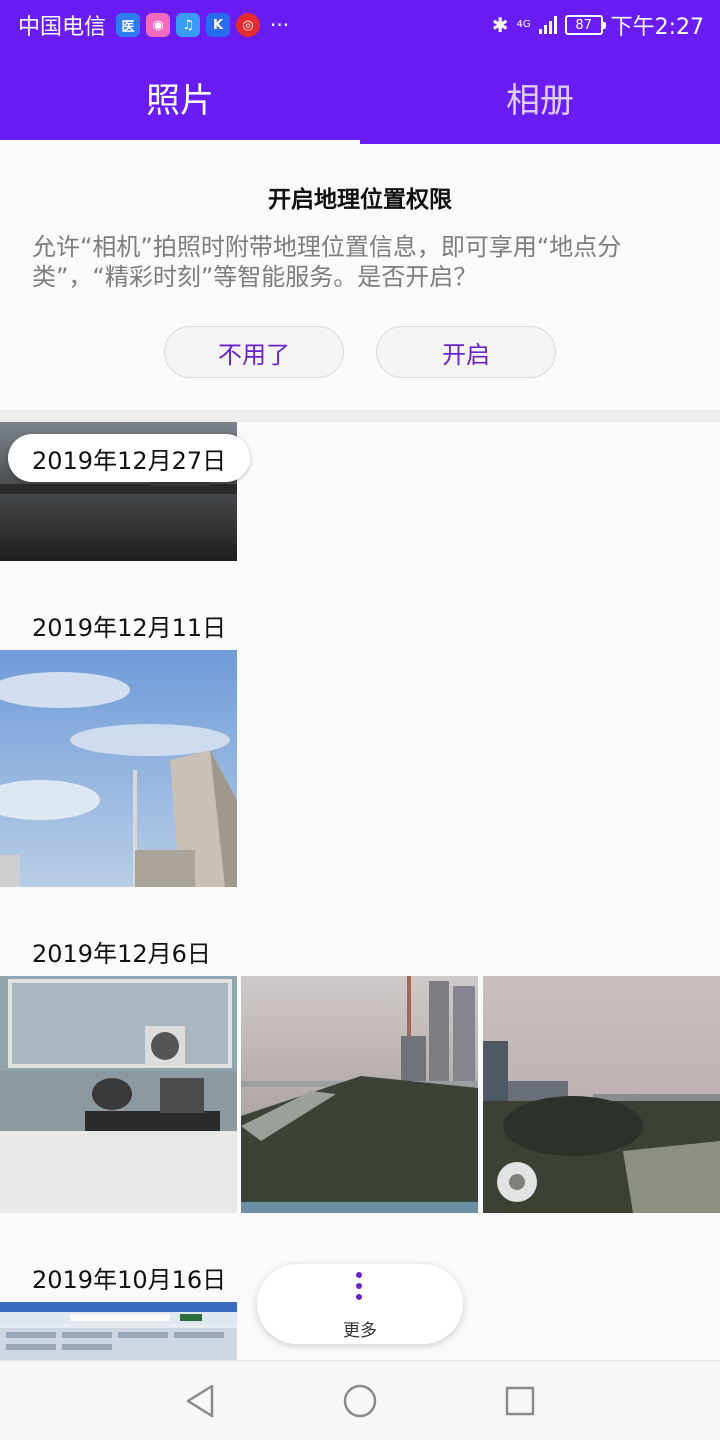 Image resolution: width=720 pixels, height=1440 pixels. Describe the element at coordinates (360, 1286) in the screenshot. I see `more-vertical-icon` at that location.